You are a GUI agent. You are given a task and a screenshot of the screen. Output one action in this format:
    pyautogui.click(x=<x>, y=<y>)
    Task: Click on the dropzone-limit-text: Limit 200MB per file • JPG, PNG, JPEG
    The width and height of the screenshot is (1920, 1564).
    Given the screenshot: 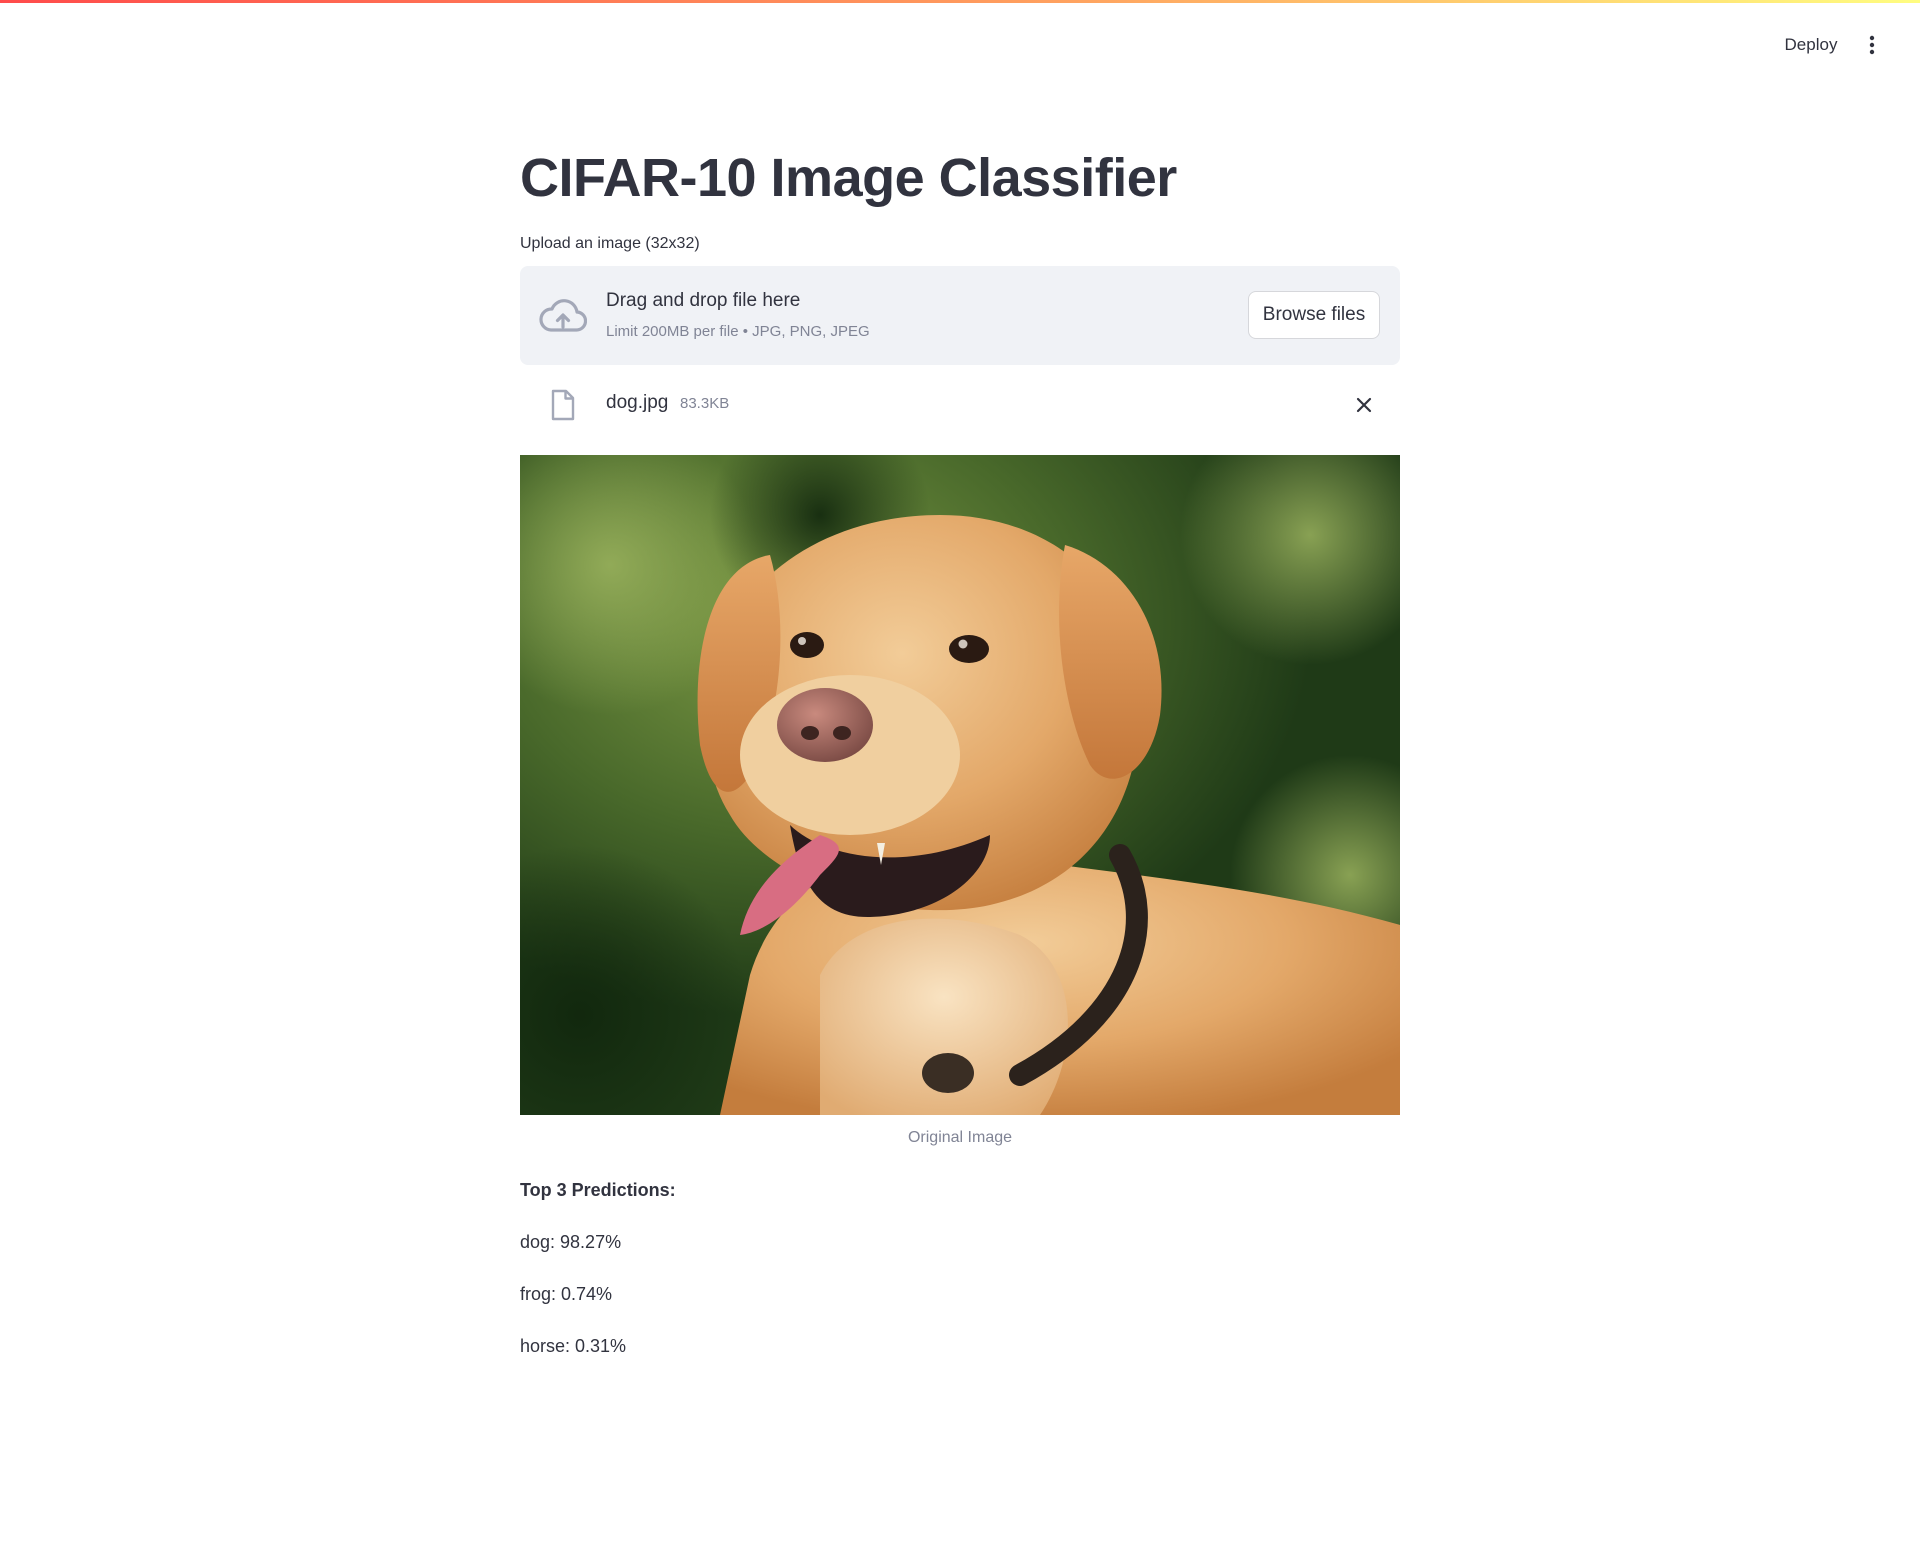 What is the action you would take?
    pyautogui.click(x=738, y=331)
    